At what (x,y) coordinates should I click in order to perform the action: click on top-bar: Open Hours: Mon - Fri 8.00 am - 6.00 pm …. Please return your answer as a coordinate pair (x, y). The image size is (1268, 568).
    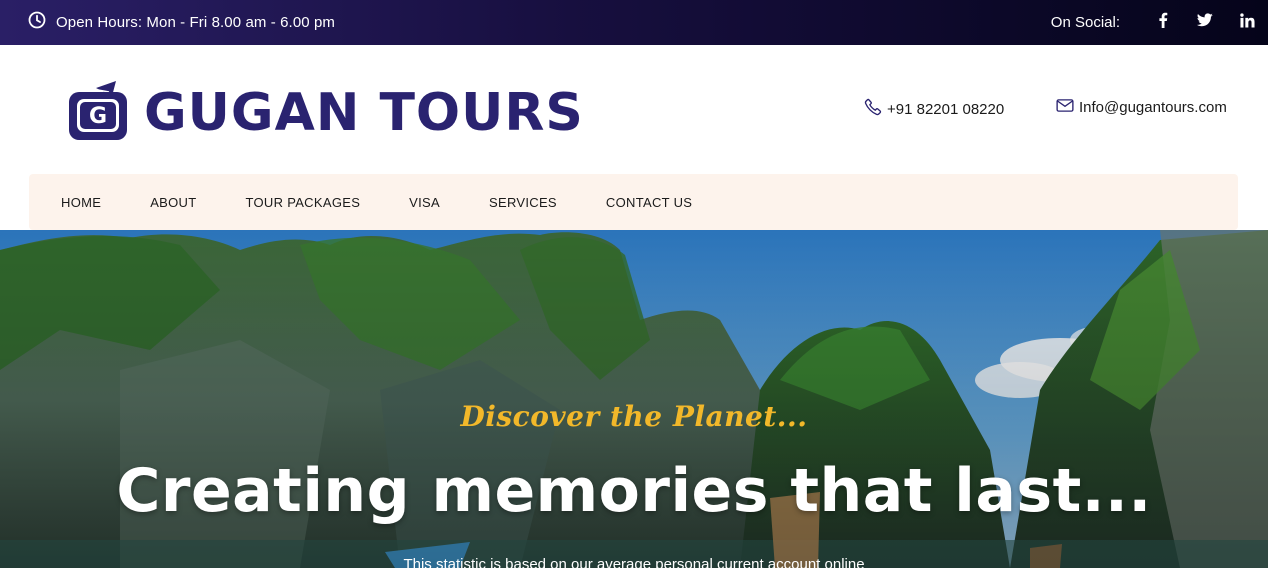
    Looking at the image, I should click on (634, 22).